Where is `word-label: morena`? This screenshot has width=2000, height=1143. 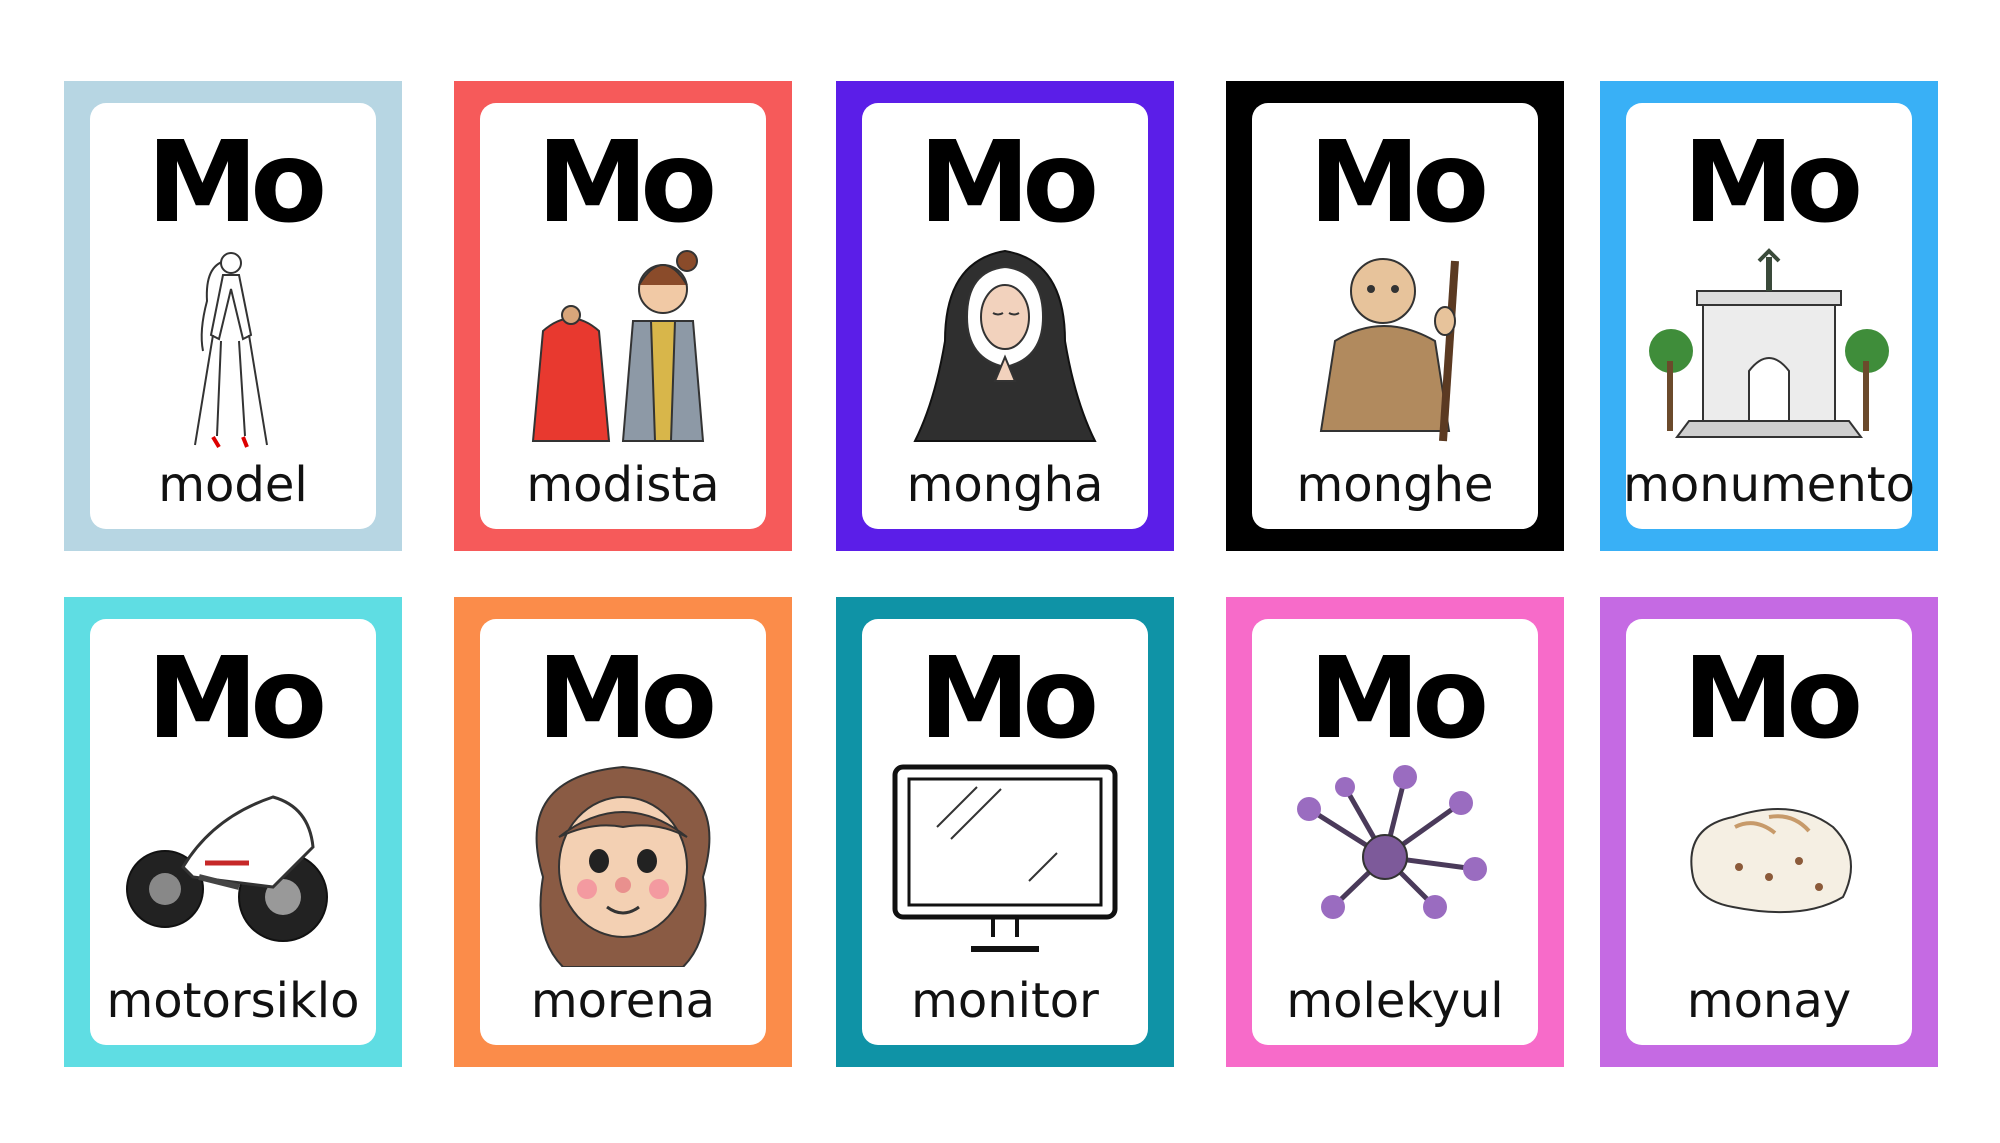 word-label: morena is located at coordinates (623, 1001).